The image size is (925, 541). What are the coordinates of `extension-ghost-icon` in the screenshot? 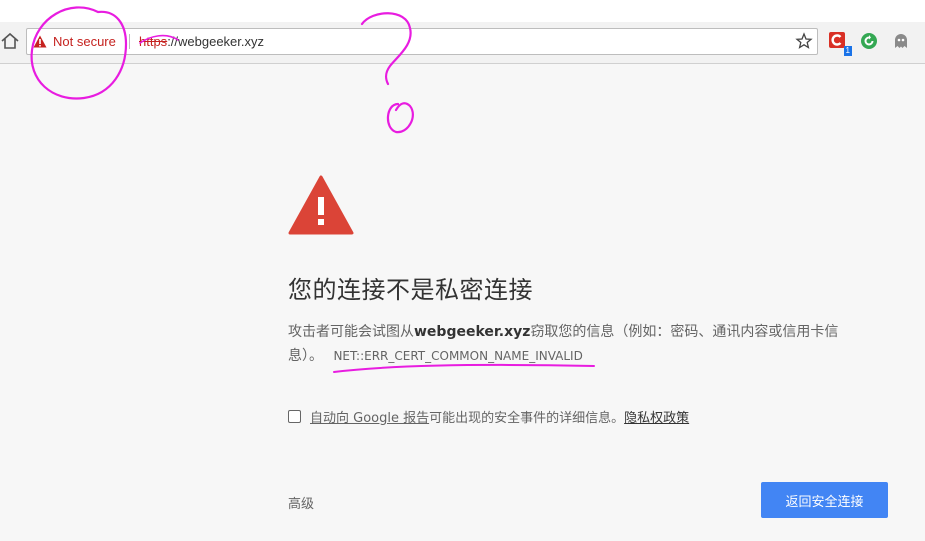 It's located at (902, 42).